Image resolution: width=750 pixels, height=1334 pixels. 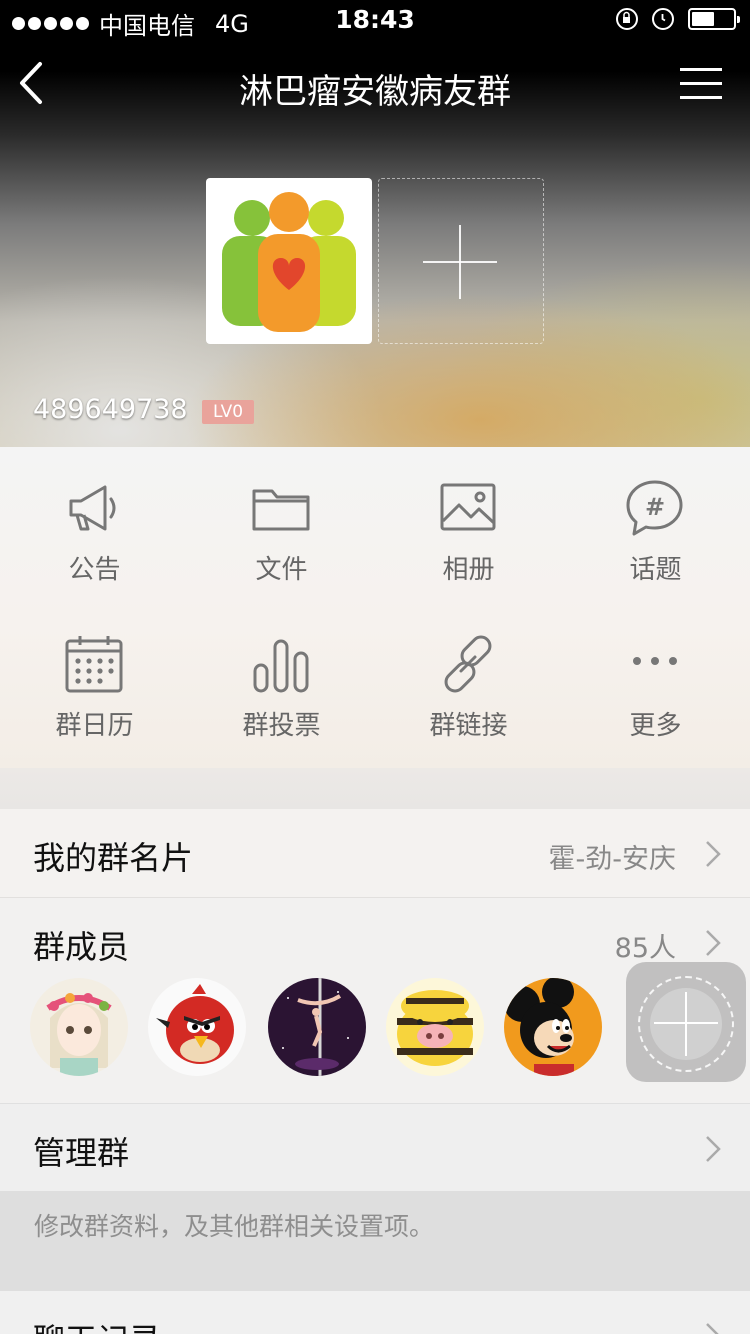 I want to click on hashtag-icon: #, so click(x=654, y=508).